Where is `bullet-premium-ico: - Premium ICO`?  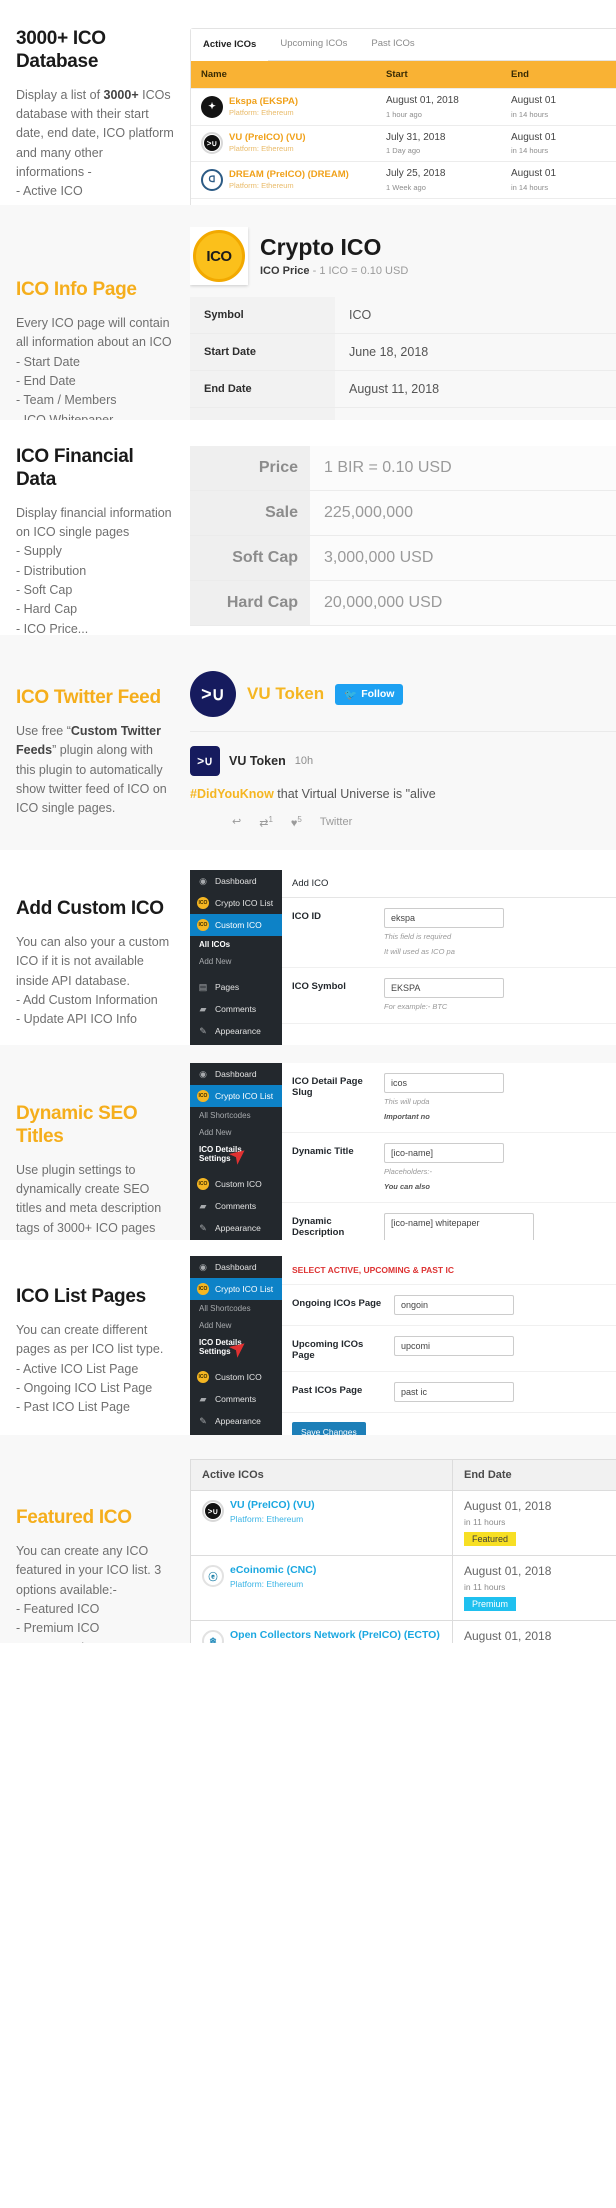
bullet-premium-ico: - Premium ICO is located at coordinates (58, 1628).